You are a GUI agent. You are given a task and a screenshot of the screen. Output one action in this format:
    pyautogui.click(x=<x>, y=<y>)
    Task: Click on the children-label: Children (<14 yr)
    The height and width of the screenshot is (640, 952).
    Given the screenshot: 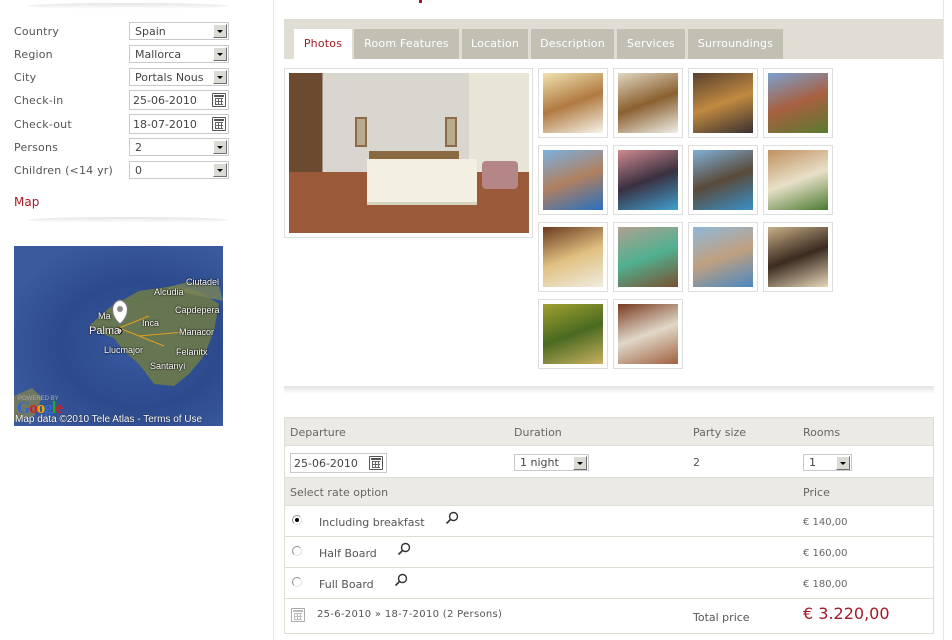 What is the action you would take?
    pyautogui.click(x=63, y=170)
    